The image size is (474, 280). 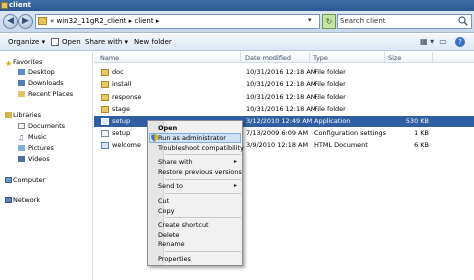 I want to click on open-icon, so click(x=55, y=42).